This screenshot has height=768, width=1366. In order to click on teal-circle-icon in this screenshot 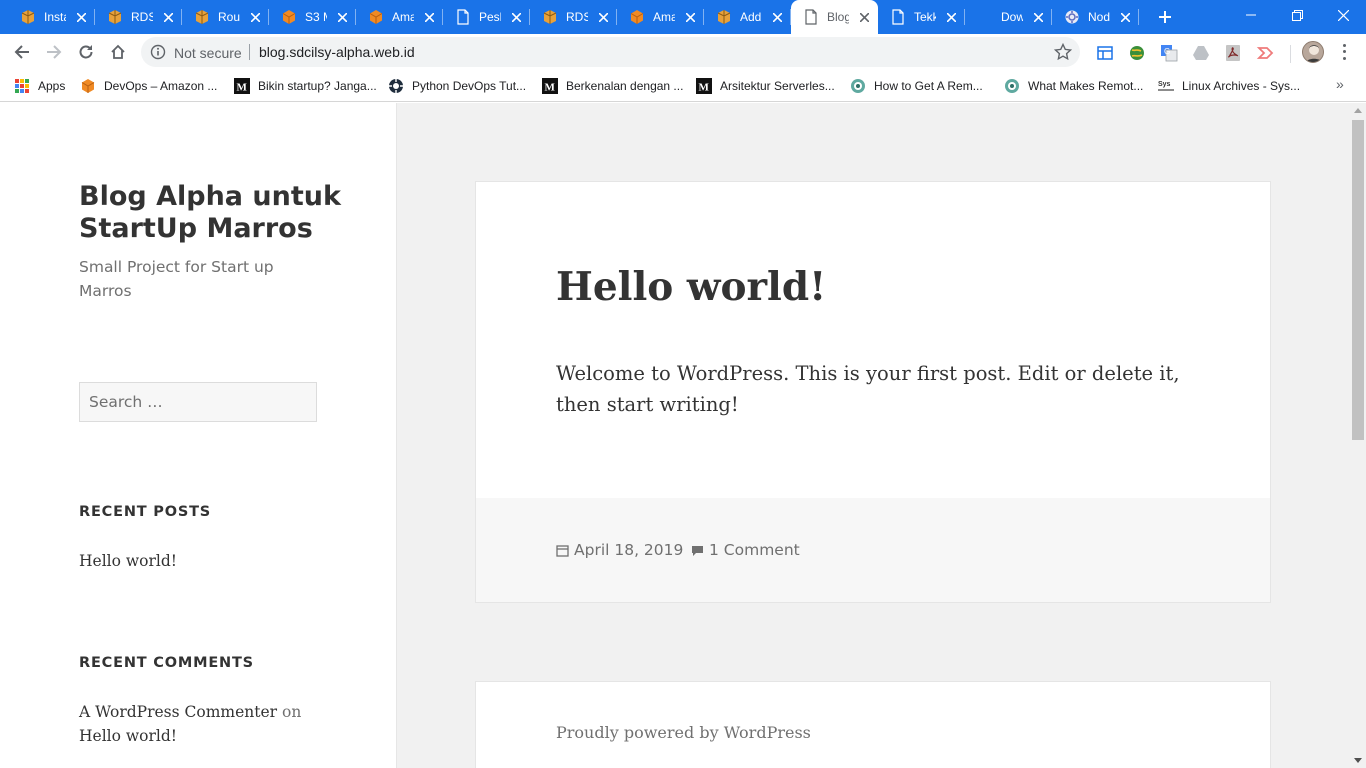, I will do `click(1012, 86)`.